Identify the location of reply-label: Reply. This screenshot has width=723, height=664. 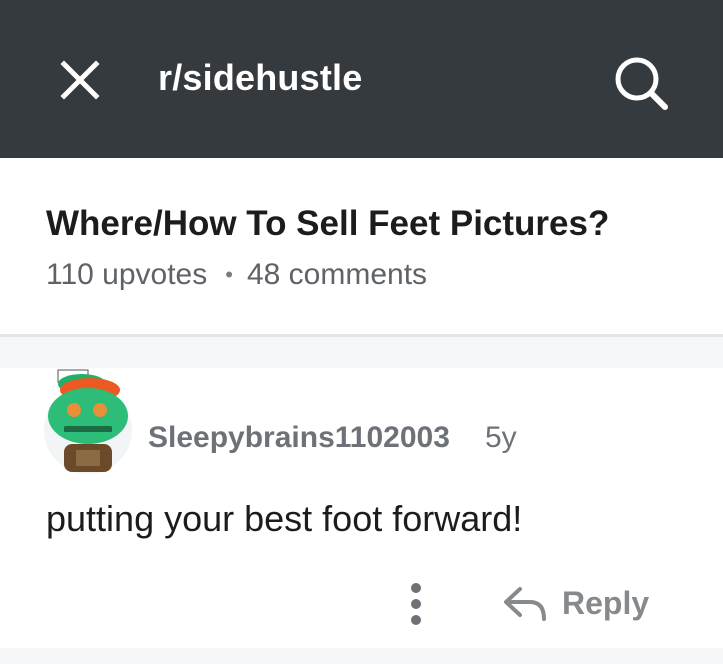
(606, 602).